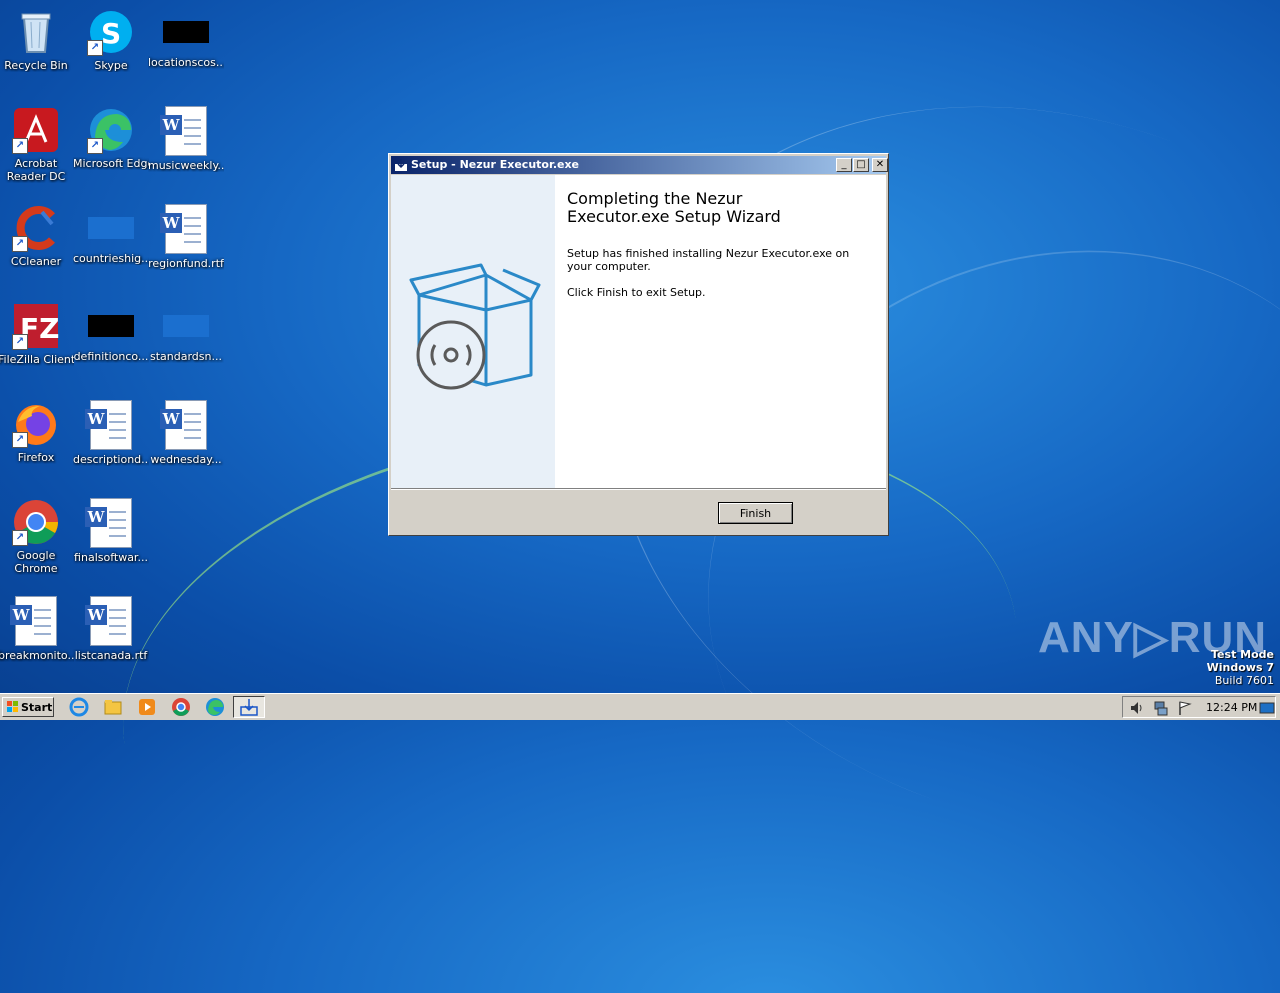  Describe the element at coordinates (36, 326) in the screenshot. I see `filezilla-icon: FZ ↗` at that location.